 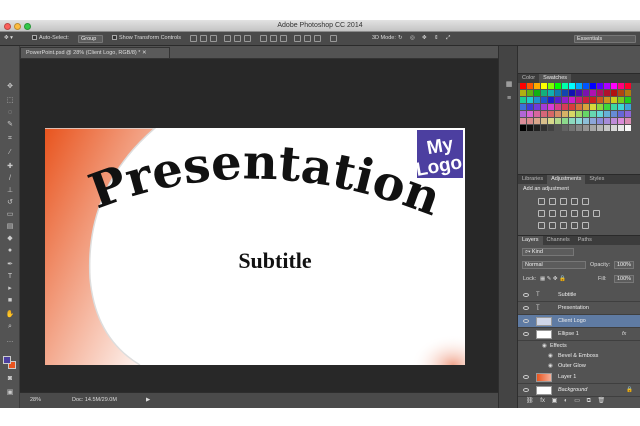 I want to click on layer-row: Ṯ Presentation, so click(x=579, y=308).